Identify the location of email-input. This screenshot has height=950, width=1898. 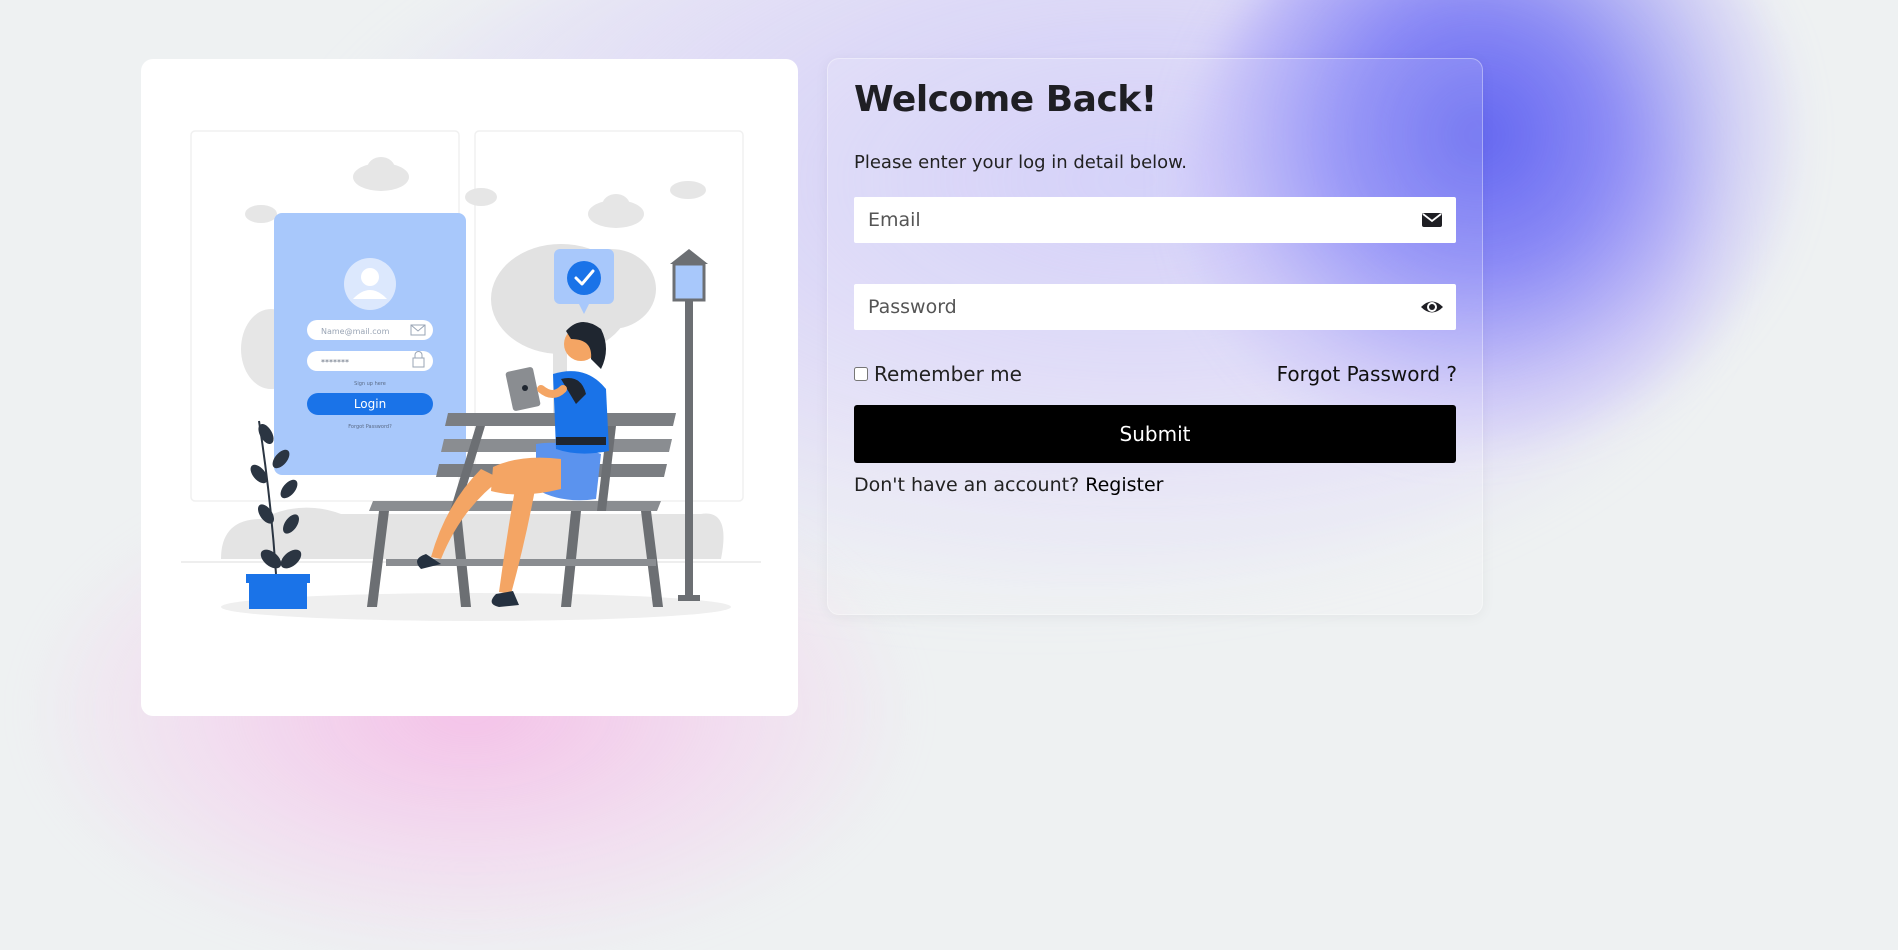
(1124, 220).